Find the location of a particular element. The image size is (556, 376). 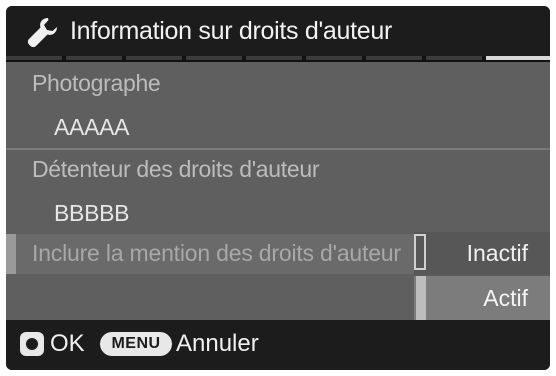

holder-label: Détenteur des droits d'auteur is located at coordinates (176, 169).